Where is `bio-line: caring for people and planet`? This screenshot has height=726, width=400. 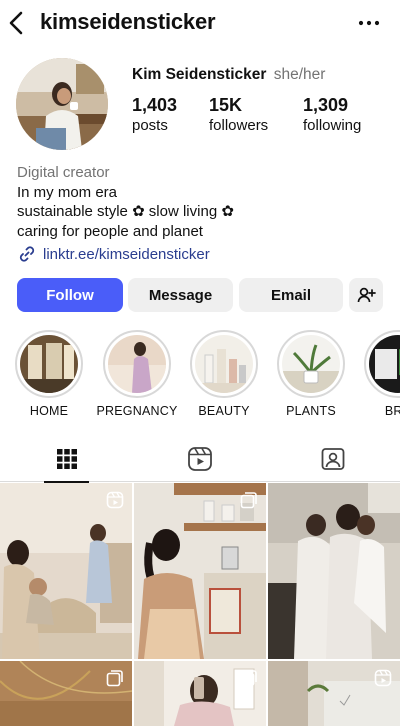 bio-line: caring for people and planet is located at coordinates (110, 231).